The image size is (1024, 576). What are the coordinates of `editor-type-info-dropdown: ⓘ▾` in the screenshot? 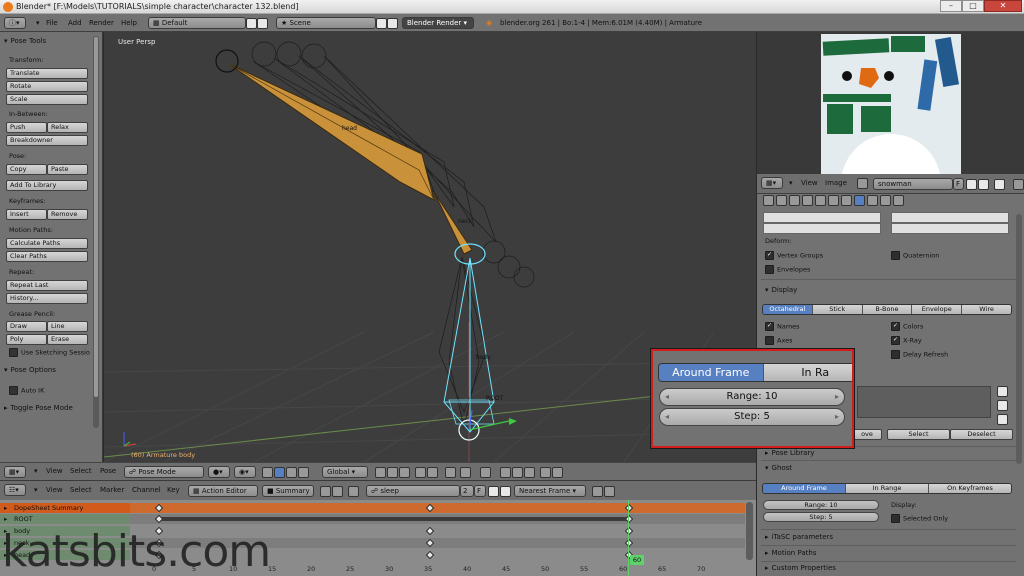 It's located at (15, 23).